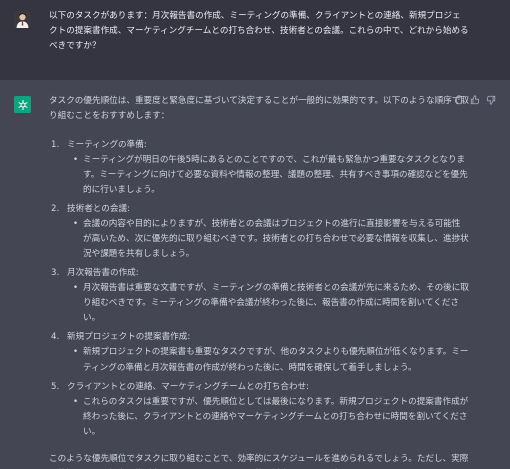 The height and width of the screenshot is (469, 510). Describe the element at coordinates (55, 337) in the screenshot. I see `list-item-number: 4.` at that location.